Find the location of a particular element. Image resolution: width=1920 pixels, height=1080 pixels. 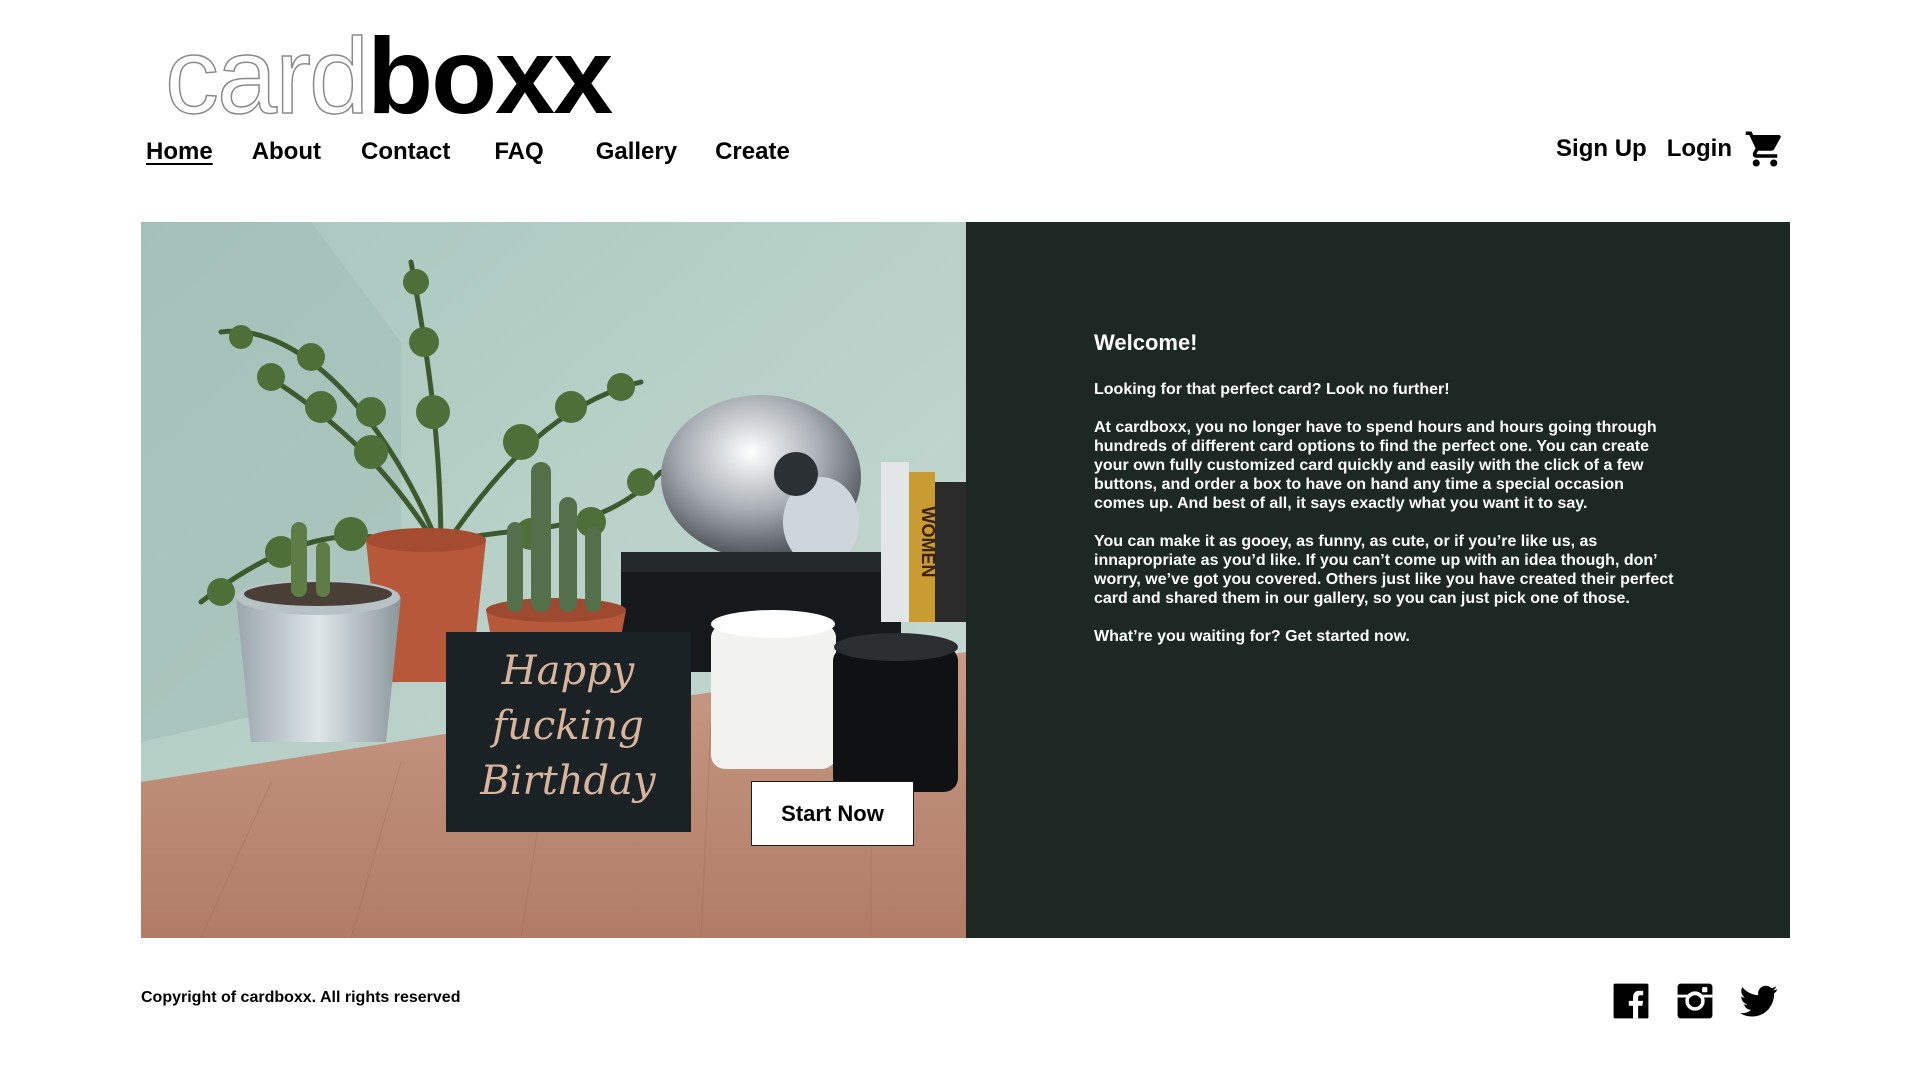

nav-home-link: Home is located at coordinates (179, 152).